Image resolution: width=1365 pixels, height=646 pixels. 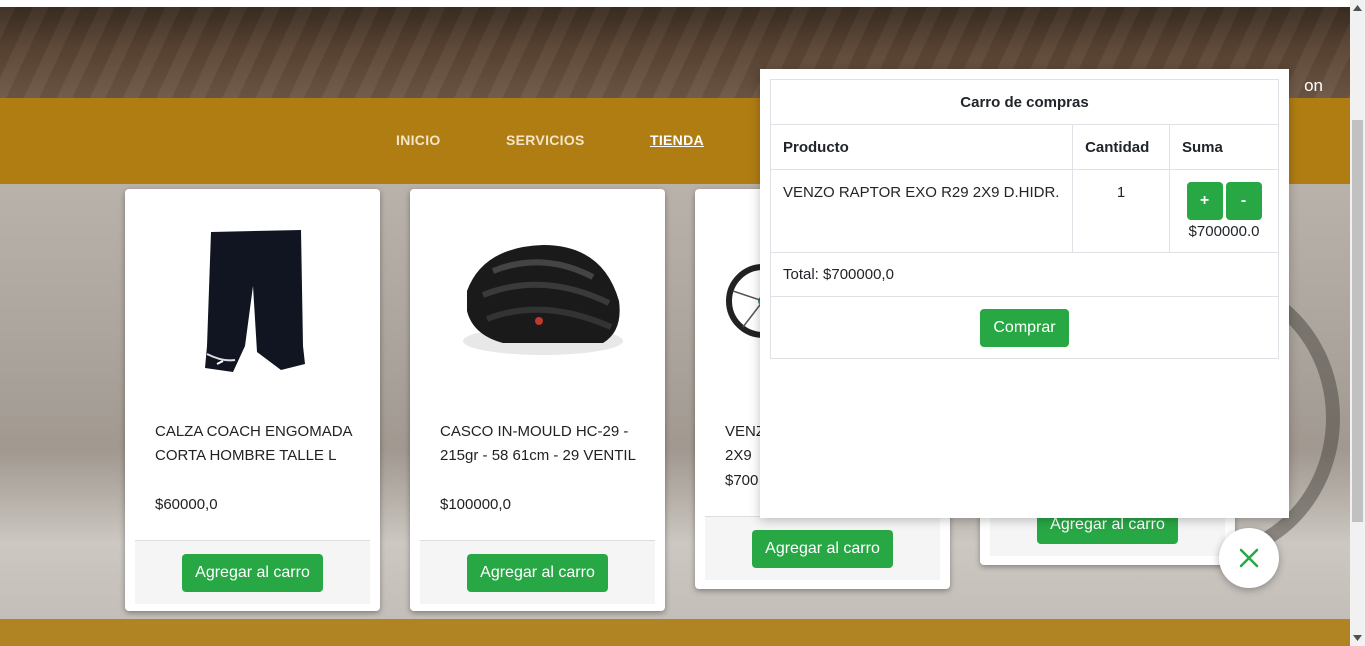 What do you see at coordinates (675, 632) in the screenshot?
I see `footer-band` at bounding box center [675, 632].